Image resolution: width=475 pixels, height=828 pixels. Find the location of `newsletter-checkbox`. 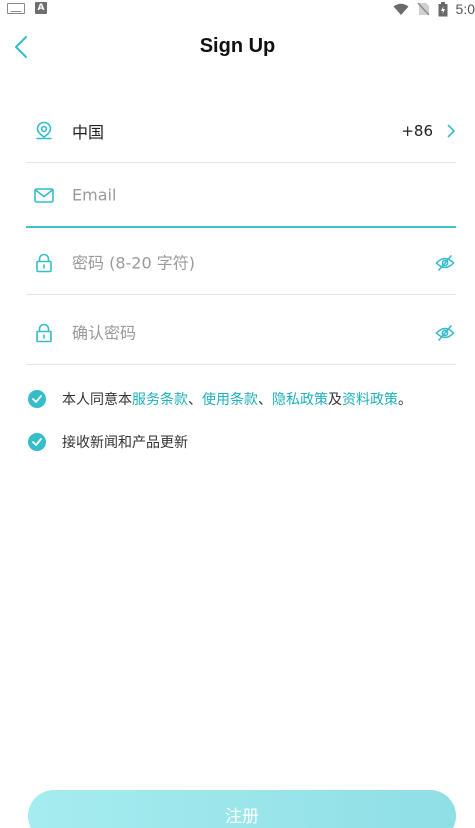

newsletter-checkbox is located at coordinates (37, 442).